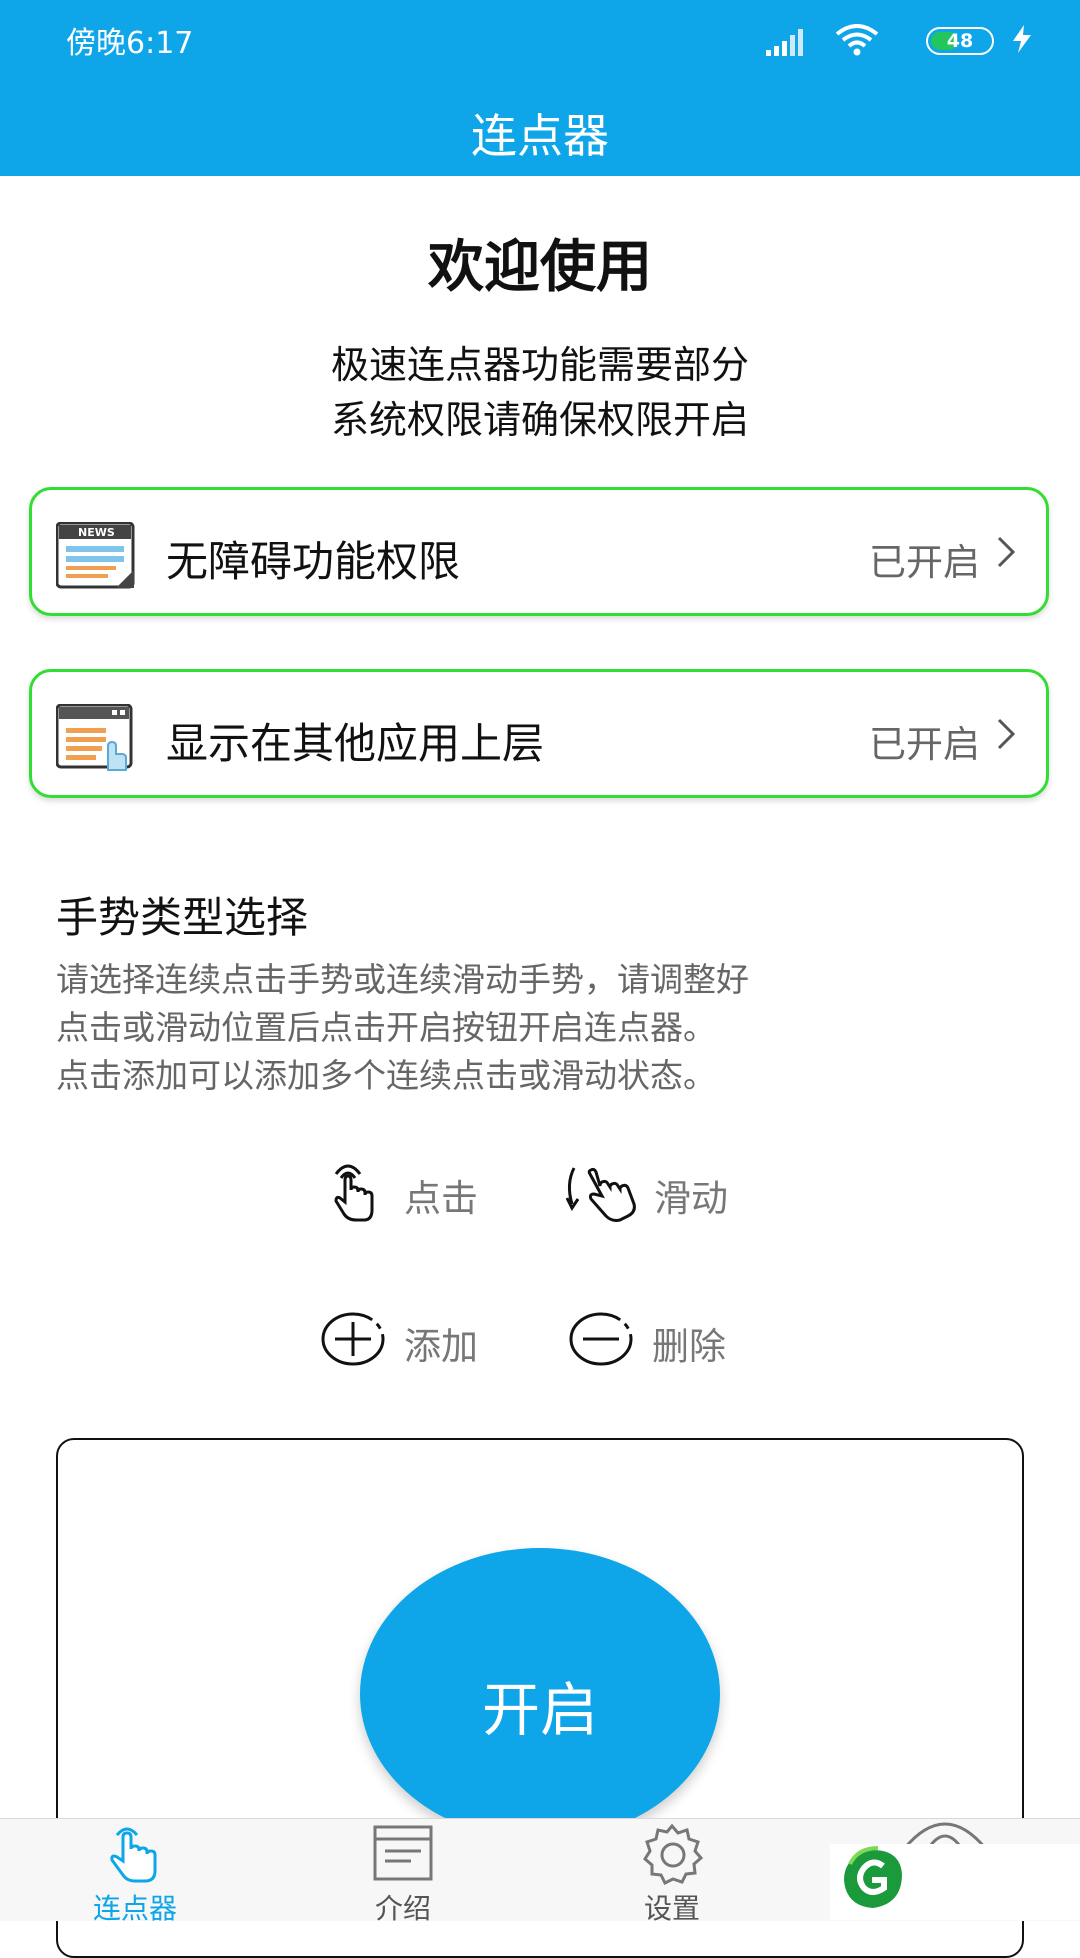 The height and width of the screenshot is (1958, 1080). What do you see at coordinates (353, 1339) in the screenshot?
I see `add-circle-icon` at bounding box center [353, 1339].